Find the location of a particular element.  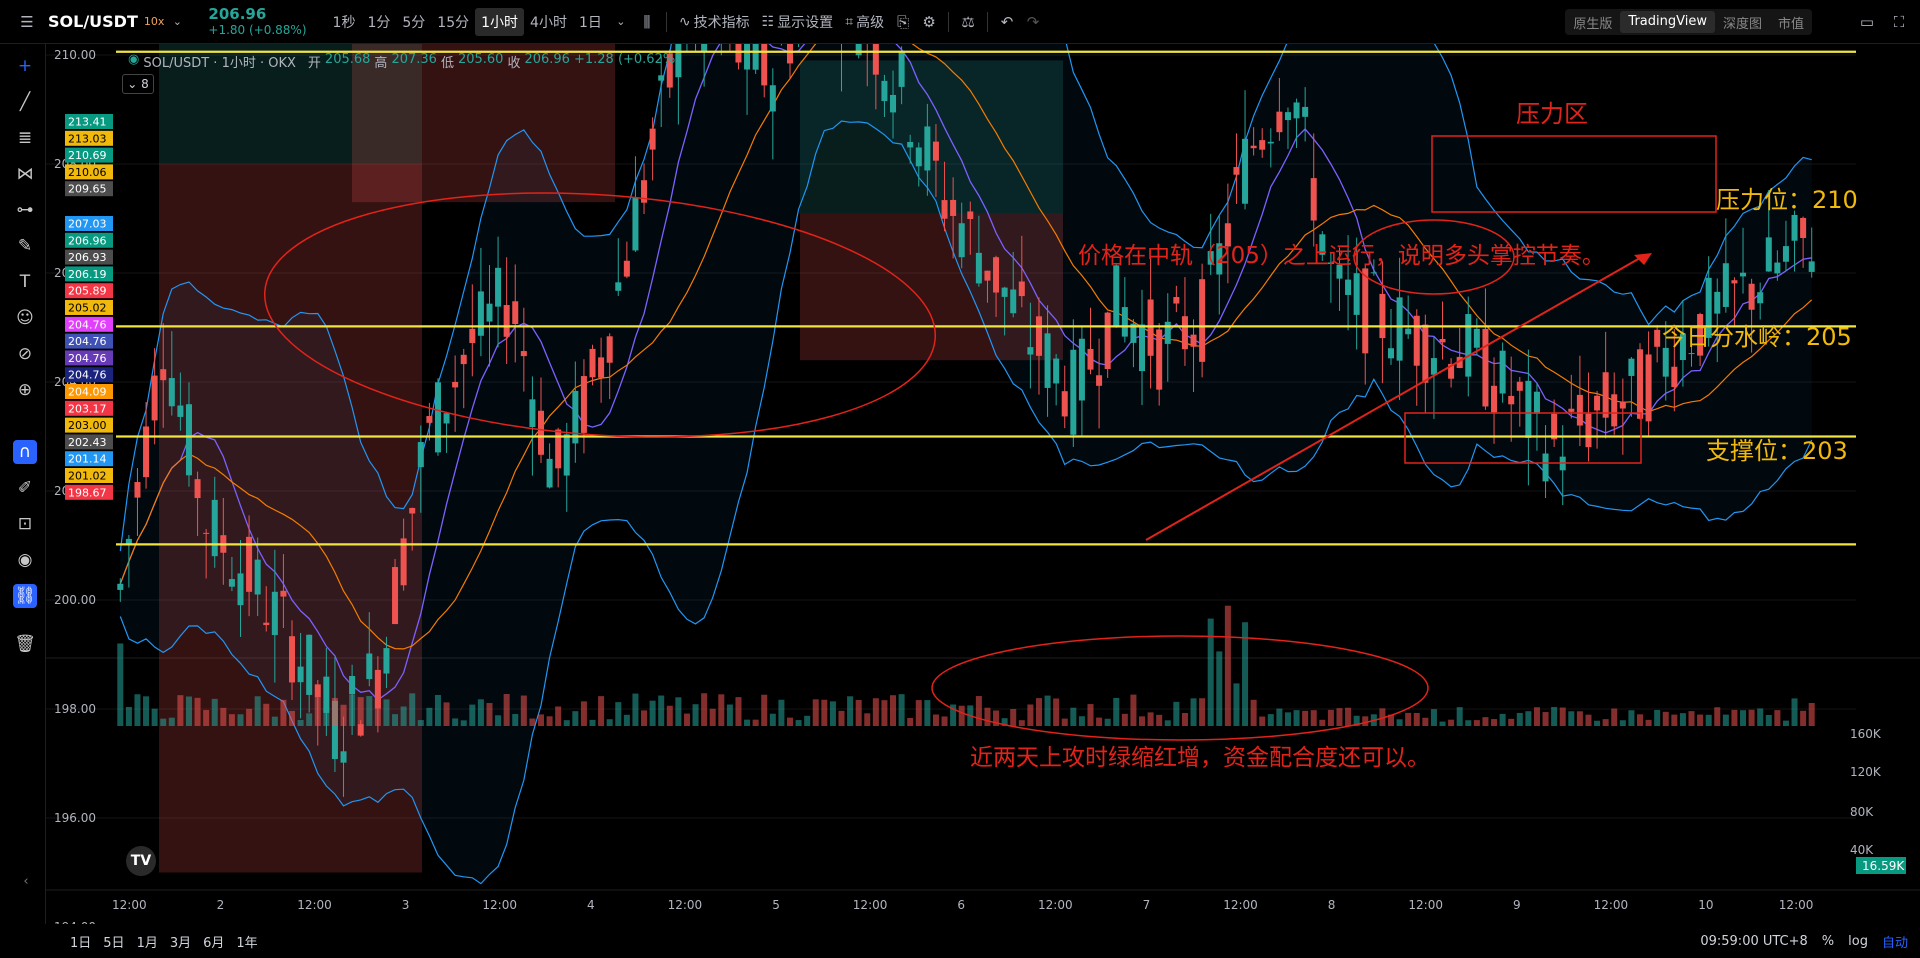

range-button: 1年 is located at coordinates (246, 941).